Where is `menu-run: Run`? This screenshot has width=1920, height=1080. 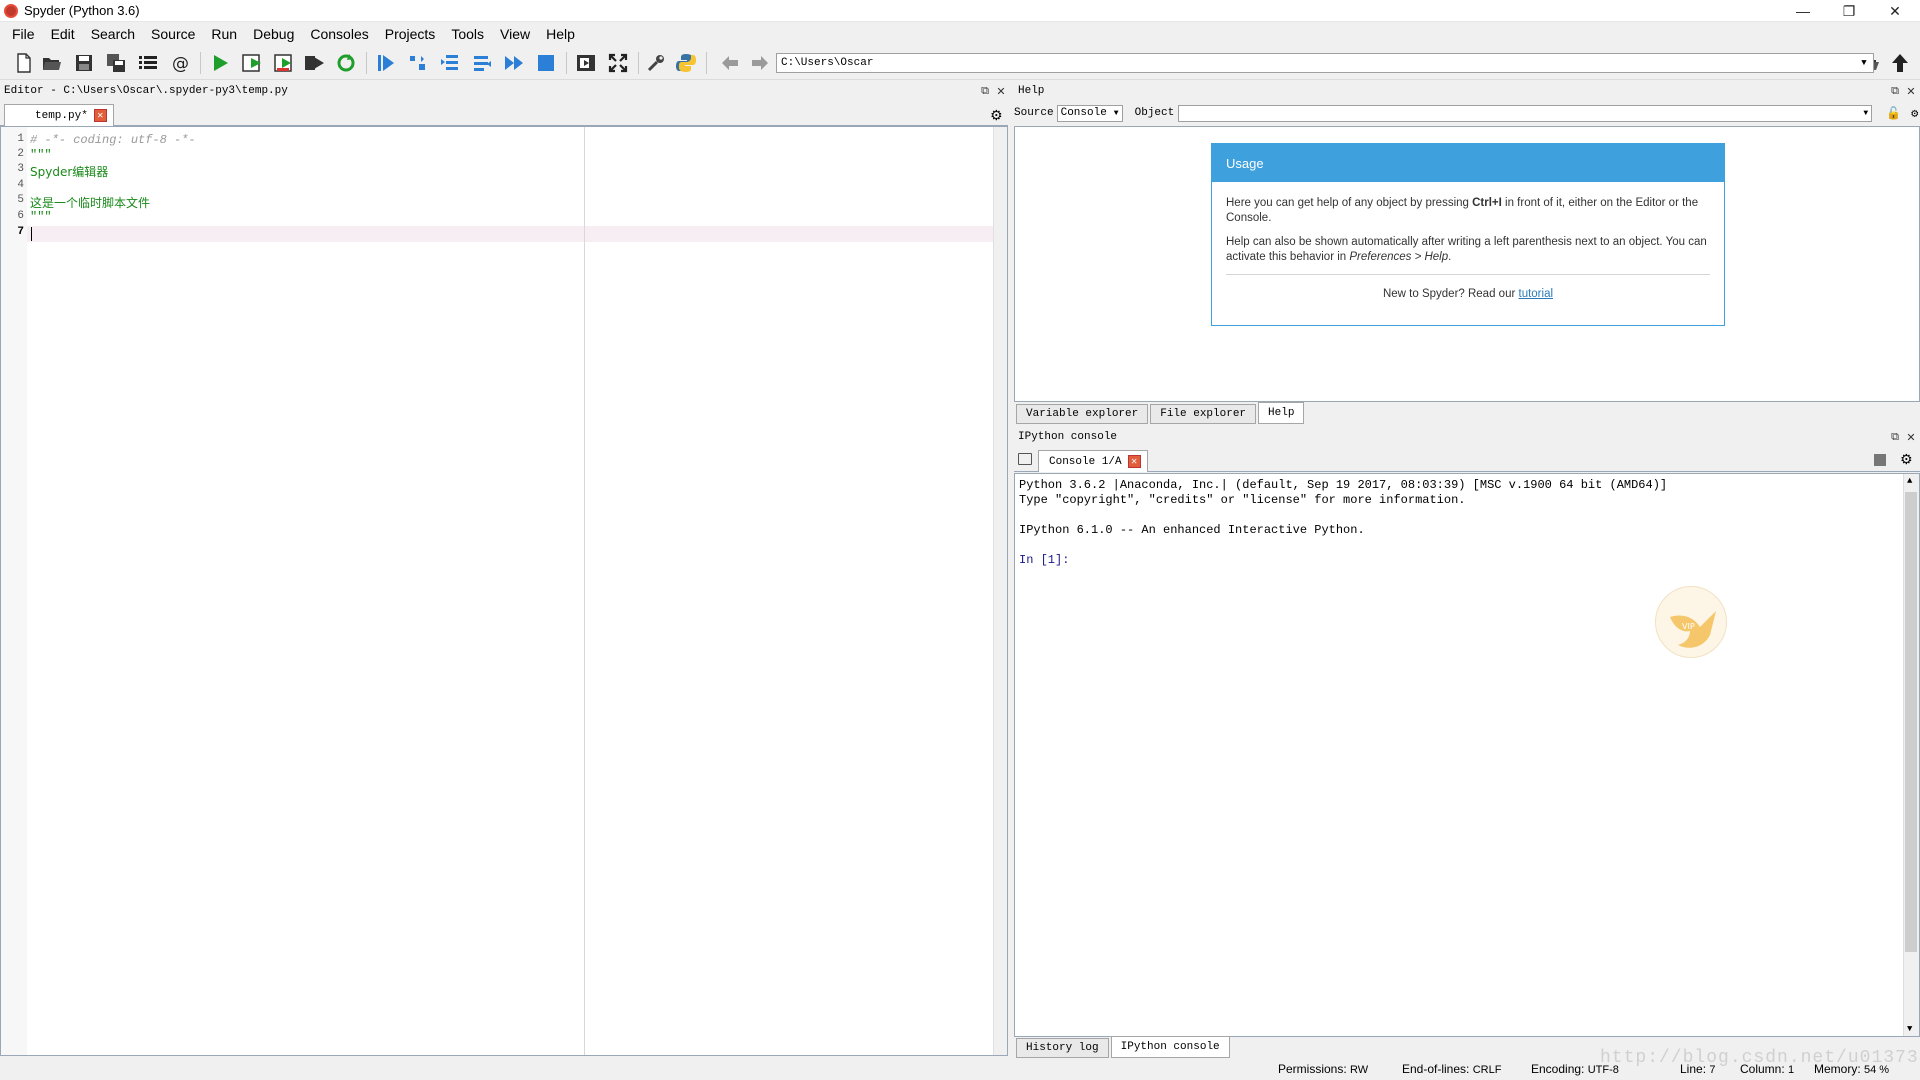
menu-run: Run is located at coordinates (224, 34).